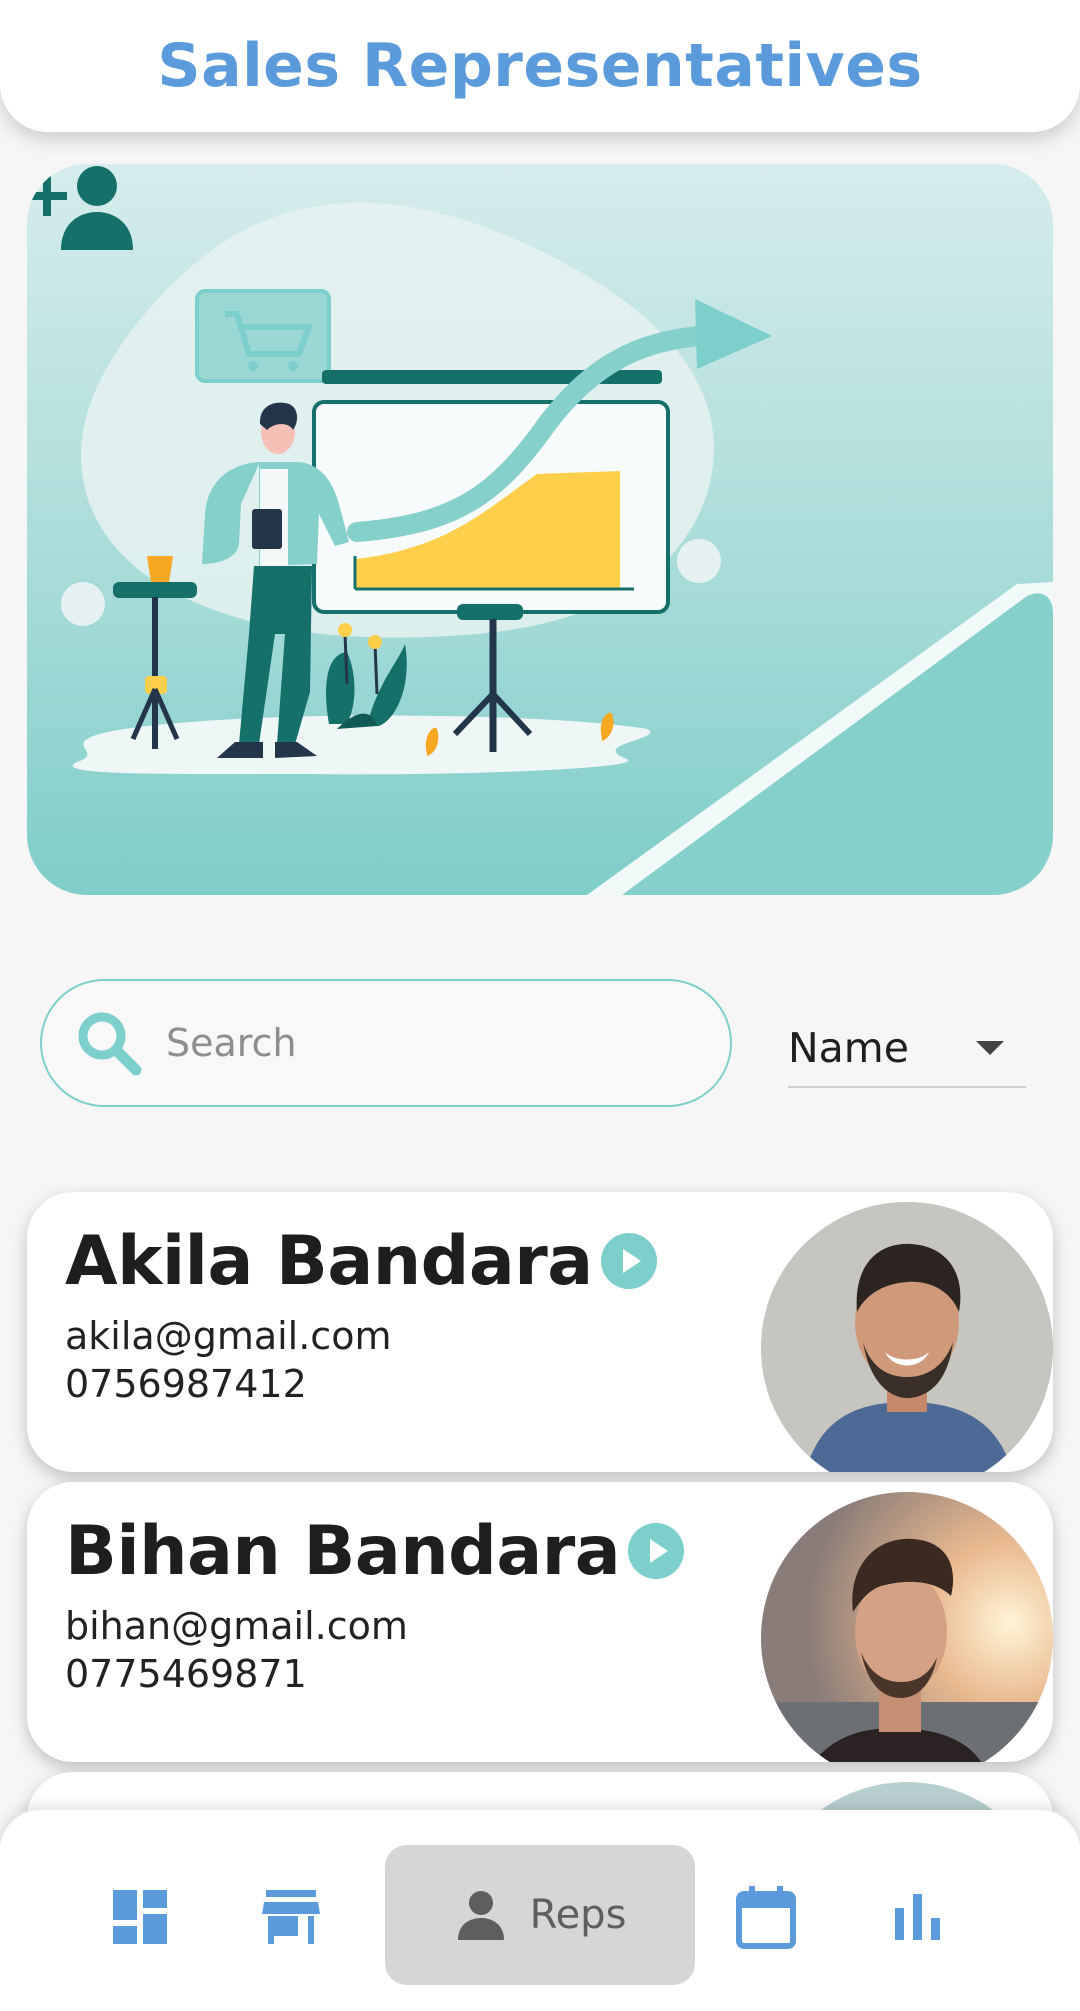 The width and height of the screenshot is (1080, 2011). I want to click on search-input, so click(426, 1043).